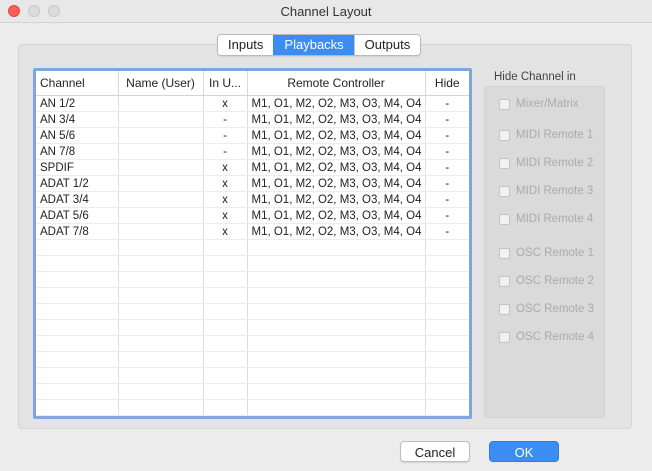 Image resolution: width=652 pixels, height=471 pixels. I want to click on checkbox-label: MIDI Remote 3, so click(555, 191).